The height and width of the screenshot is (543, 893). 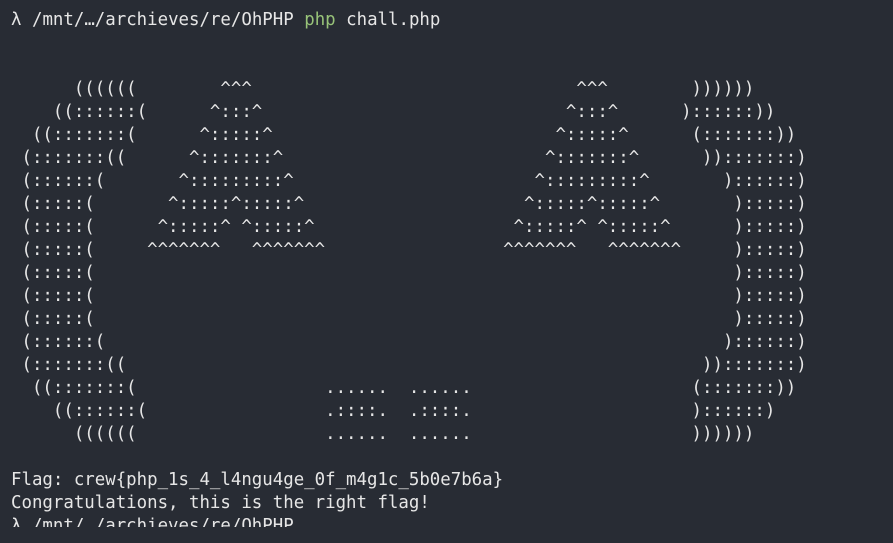 What do you see at coordinates (393, 411) in the screenshot?
I see `ascii-art-line: ((::::::( .::::. .::::. )::::::)` at bounding box center [393, 411].